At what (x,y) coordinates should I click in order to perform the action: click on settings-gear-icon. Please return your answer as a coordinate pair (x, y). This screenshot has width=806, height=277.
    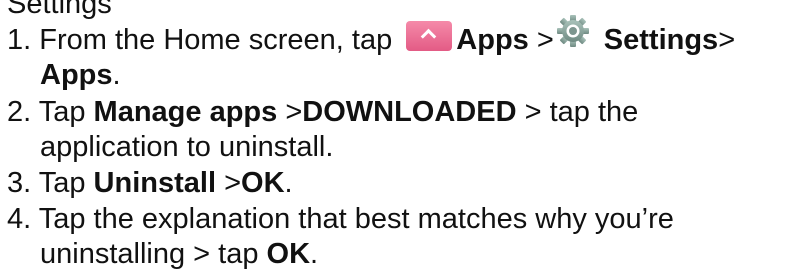
    Looking at the image, I should click on (573, 31).